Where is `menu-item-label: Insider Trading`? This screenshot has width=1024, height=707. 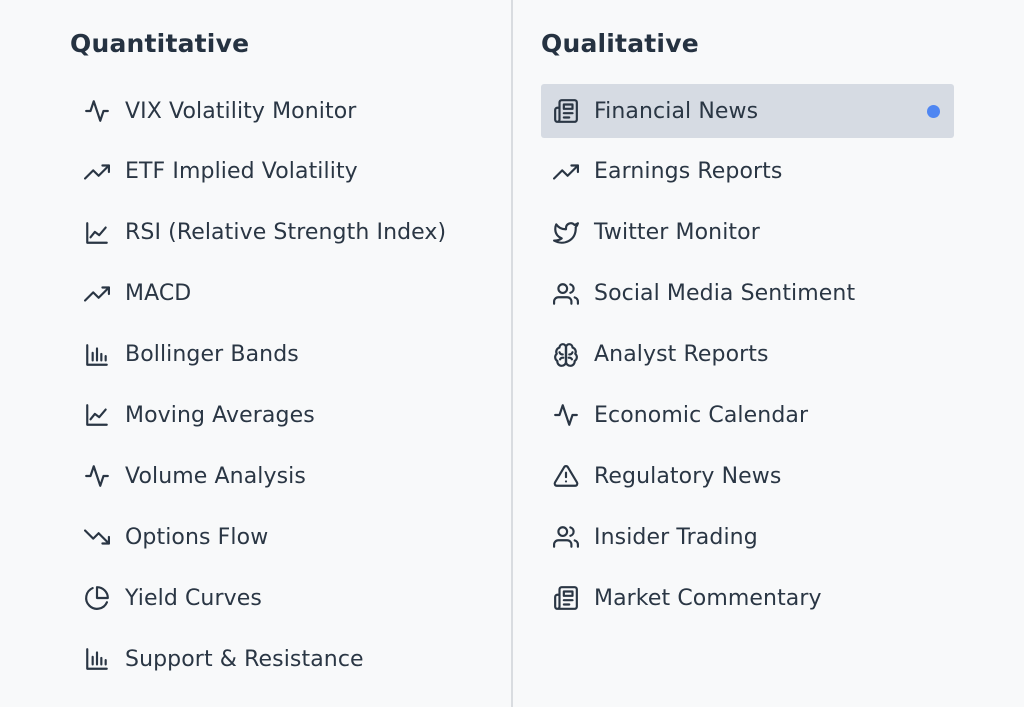
menu-item-label: Insider Trading is located at coordinates (676, 537).